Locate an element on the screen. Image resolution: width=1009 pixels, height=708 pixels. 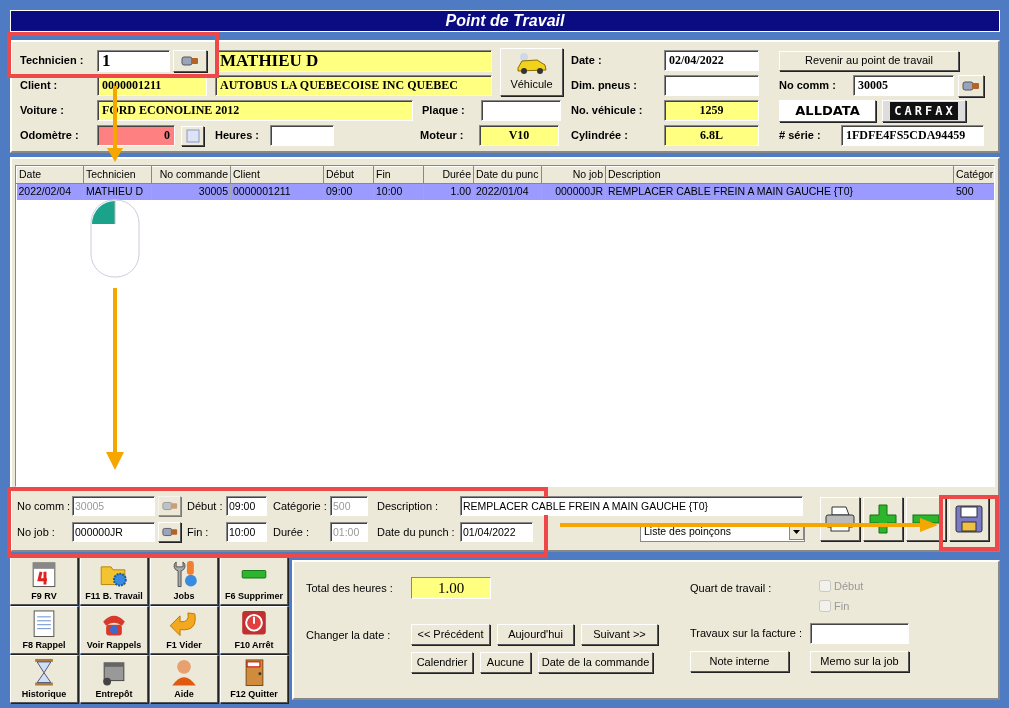
vehicle-button: Véhicule is located at coordinates (531, 72).